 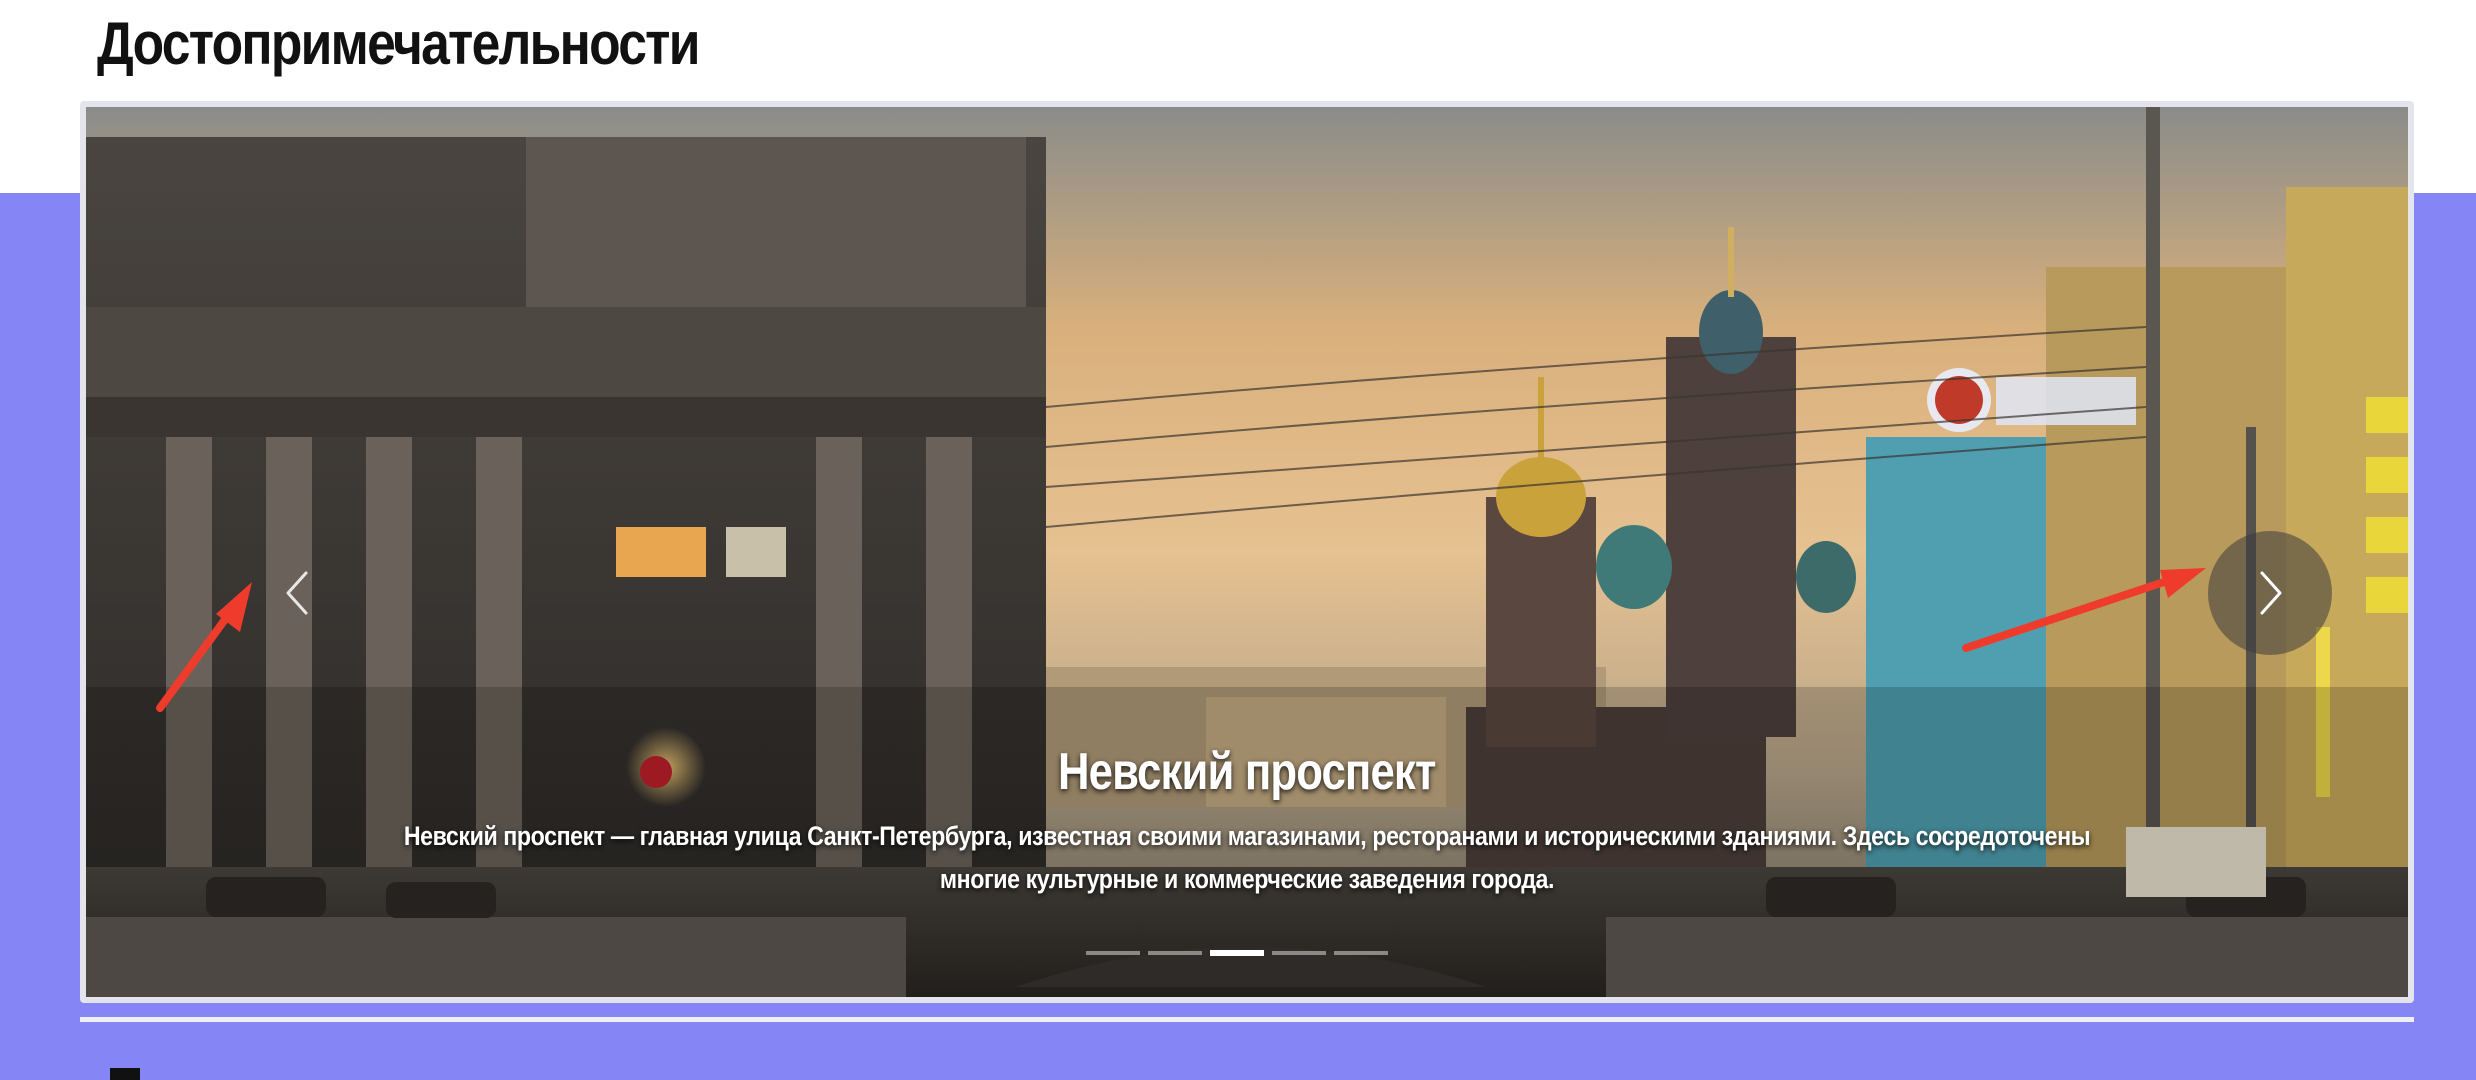 I want to click on chevron-right-icon, so click(x=2271, y=593).